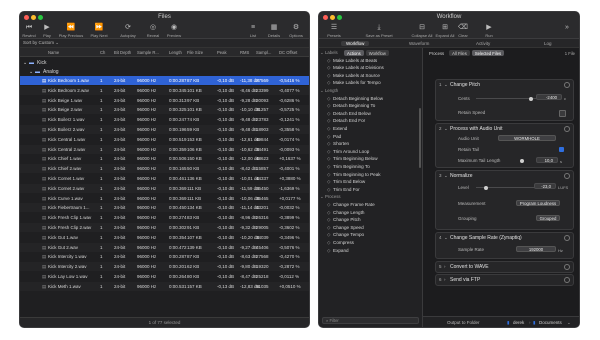 Image resolution: width=600 pixels, height=340 pixels. I want to click on action-group-header: Labels, so click(331, 52).